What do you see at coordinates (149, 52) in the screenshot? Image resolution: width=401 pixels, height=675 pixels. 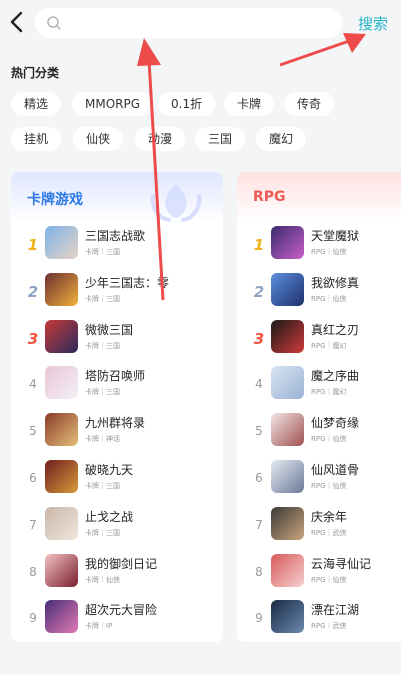 I see `arrow-head` at bounding box center [149, 52].